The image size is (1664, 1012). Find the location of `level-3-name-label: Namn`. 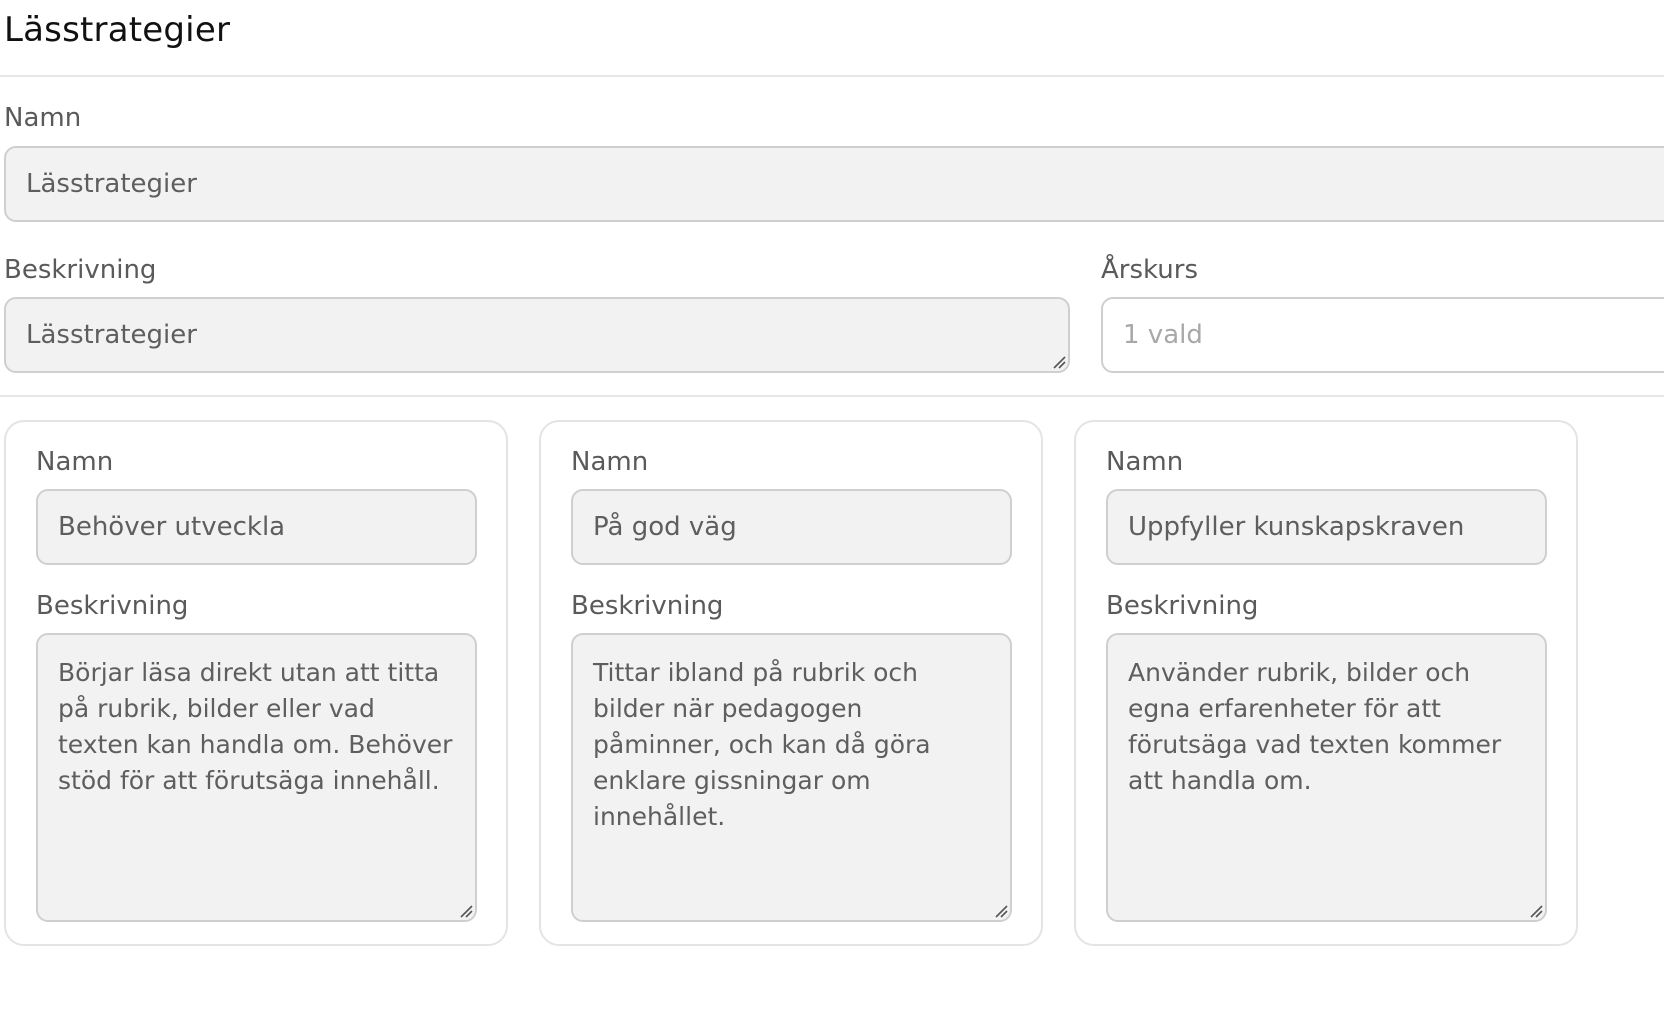

level-3-name-label: Namn is located at coordinates (1145, 462).